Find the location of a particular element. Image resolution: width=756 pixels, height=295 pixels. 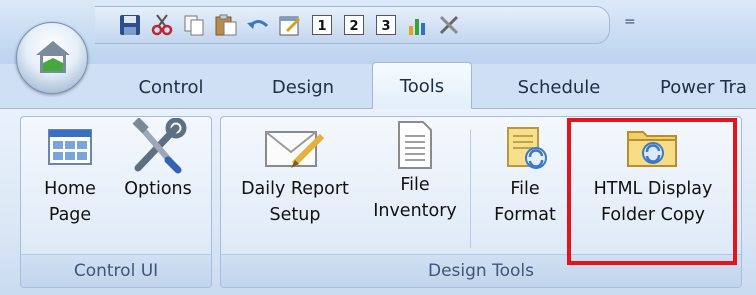

file-inventory-label-line1: File is located at coordinates (415, 185).